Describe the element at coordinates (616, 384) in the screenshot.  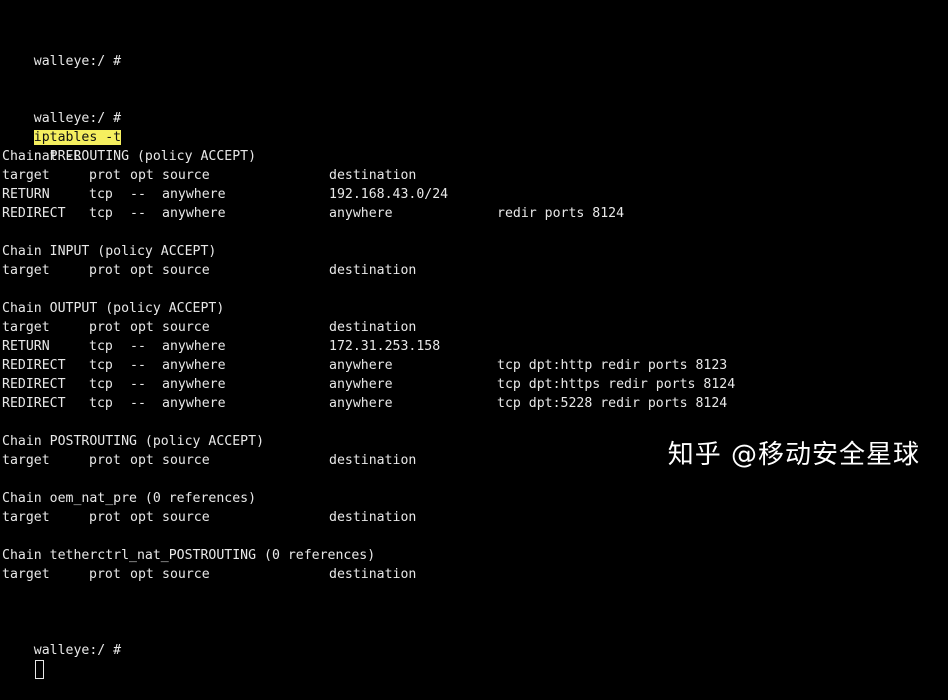
I see `rule-cell: tcp dpt:https redir ports 8124` at that location.